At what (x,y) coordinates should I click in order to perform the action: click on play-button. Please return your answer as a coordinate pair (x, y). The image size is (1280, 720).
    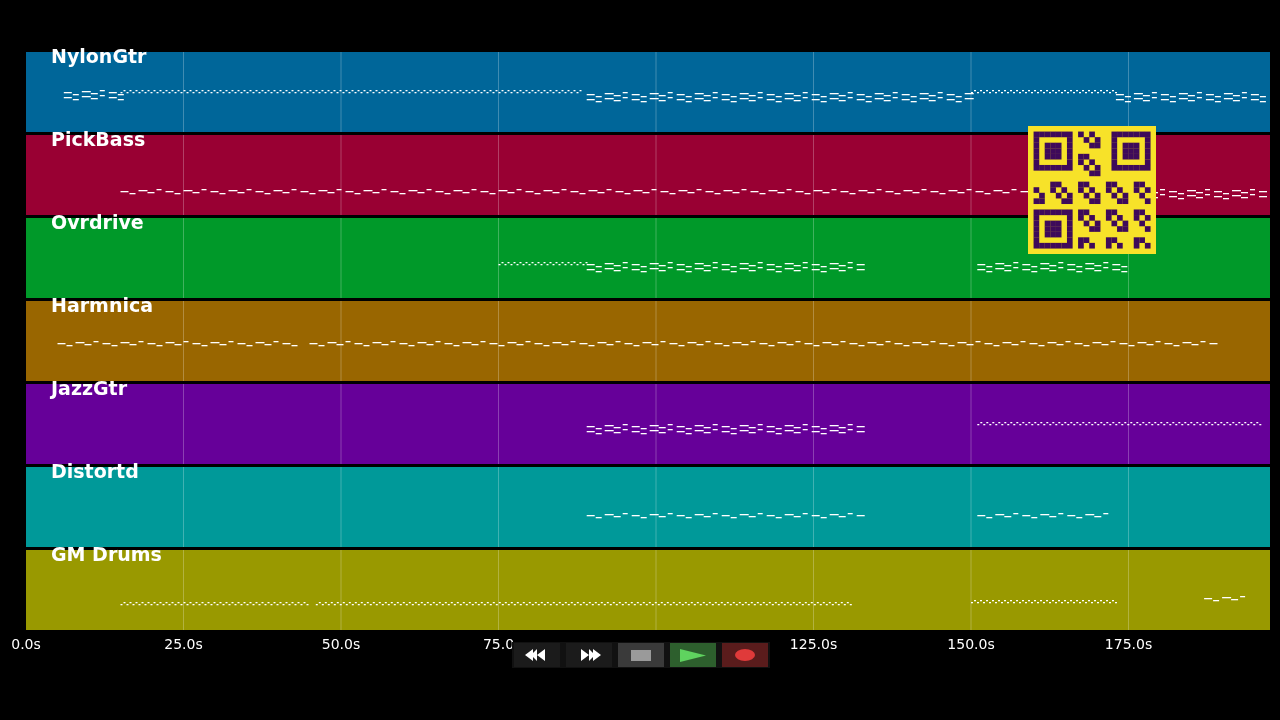
    Looking at the image, I should click on (693, 655).